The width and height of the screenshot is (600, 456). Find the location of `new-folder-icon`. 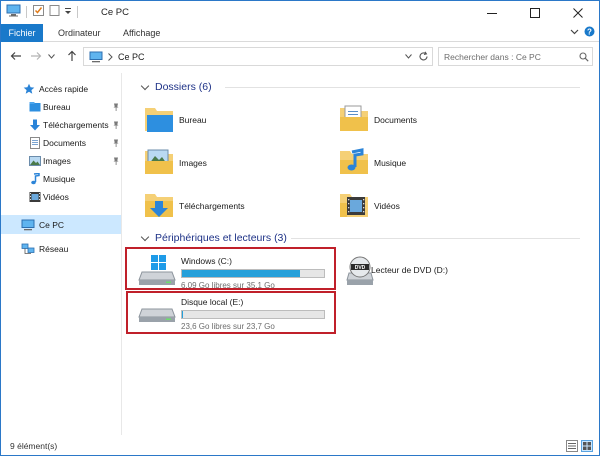

new-folder-icon is located at coordinates (54, 11).